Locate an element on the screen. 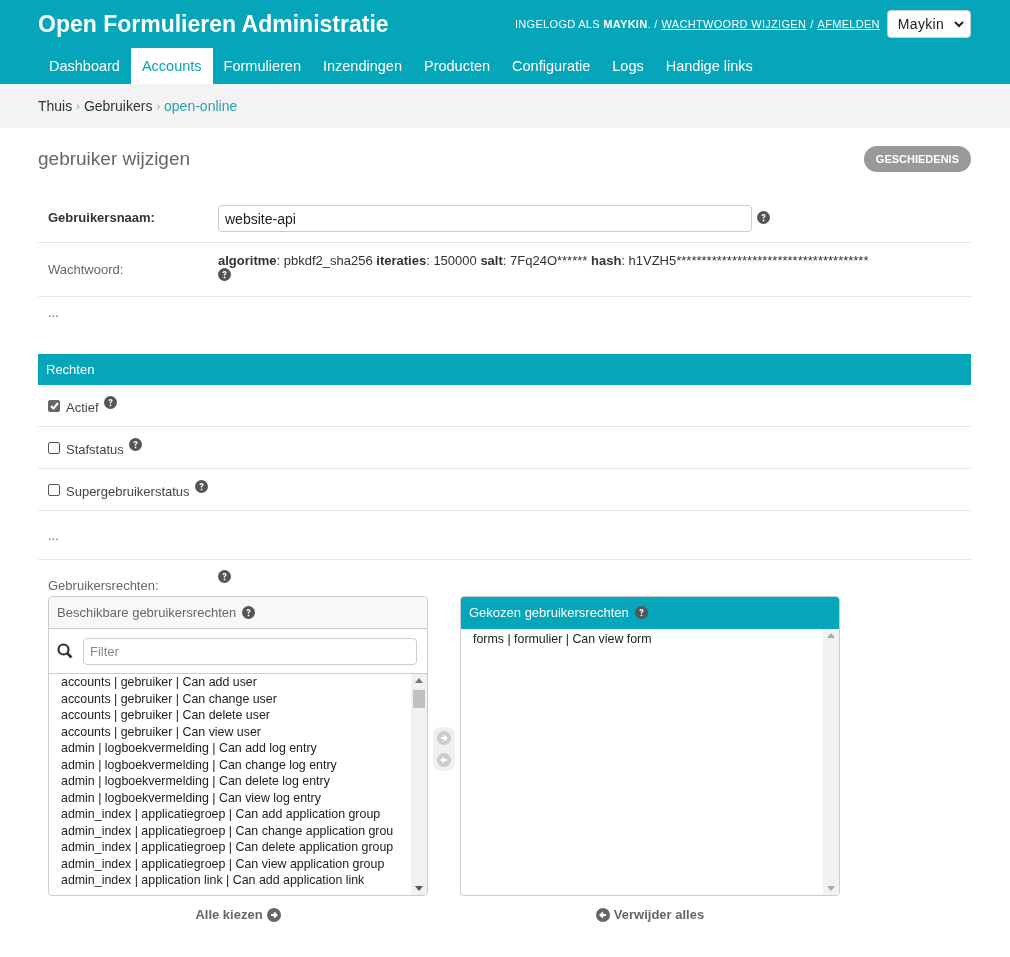 This screenshot has width=1010, height=957. permission-option: admin_index | applicatiegroep | Can change application grou is located at coordinates (236, 830).